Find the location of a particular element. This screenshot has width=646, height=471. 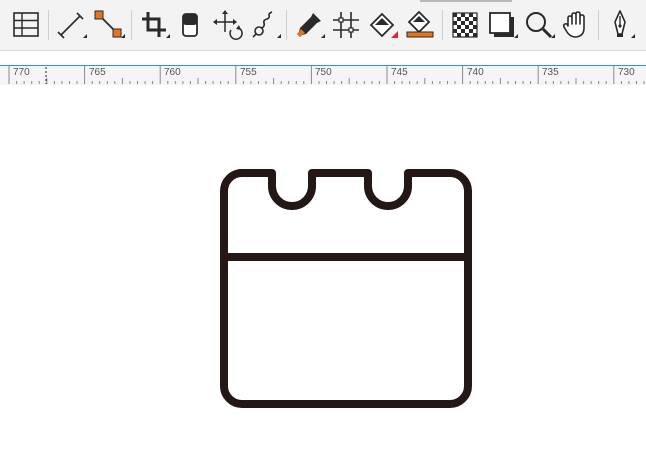

pan-hand-icon is located at coordinates (573, 24).